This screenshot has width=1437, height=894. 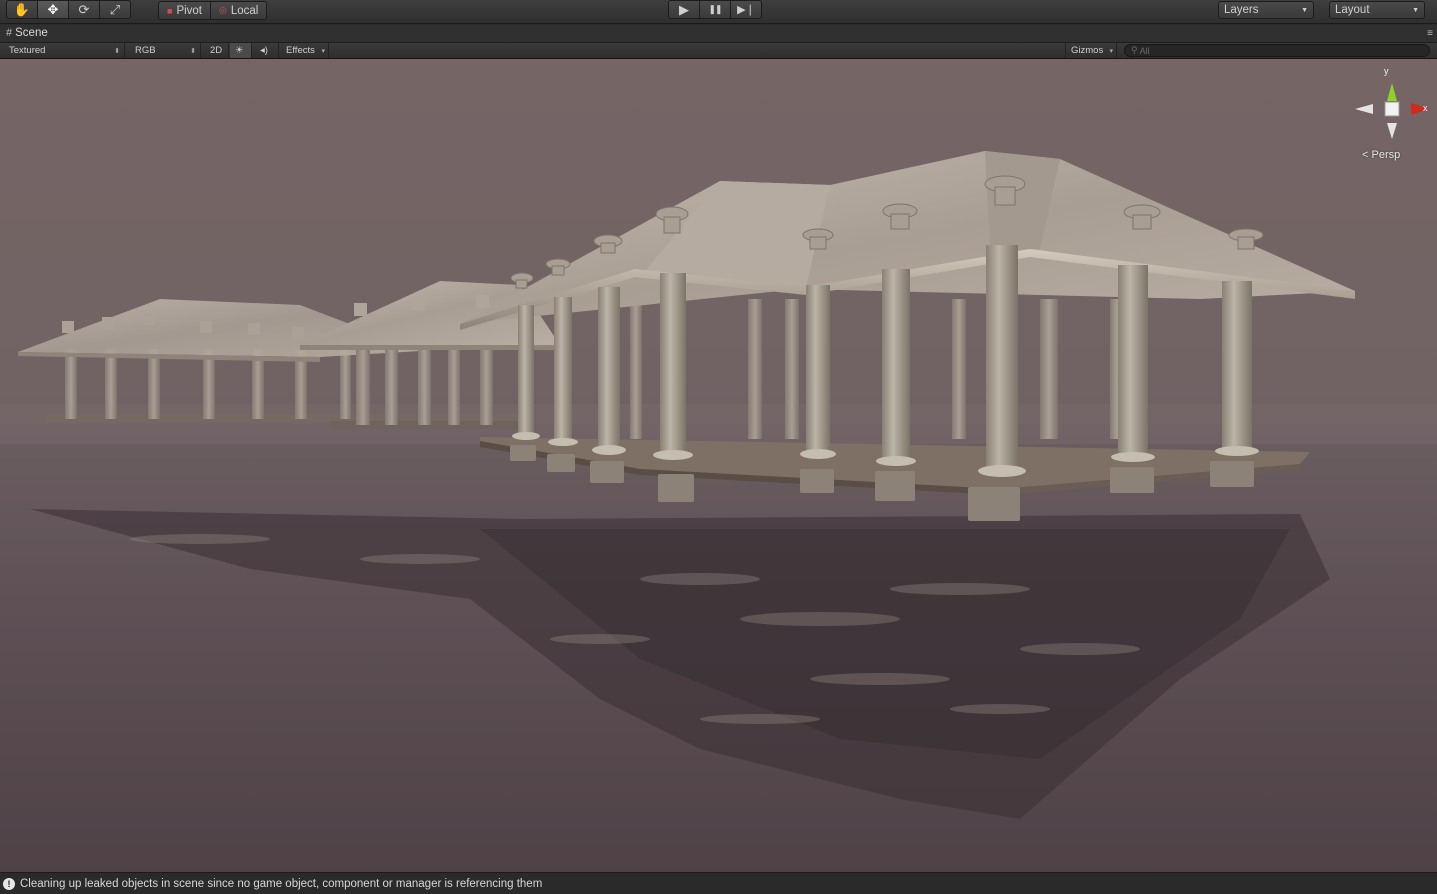 I want to click on grid-icon: #, so click(x=9, y=33).